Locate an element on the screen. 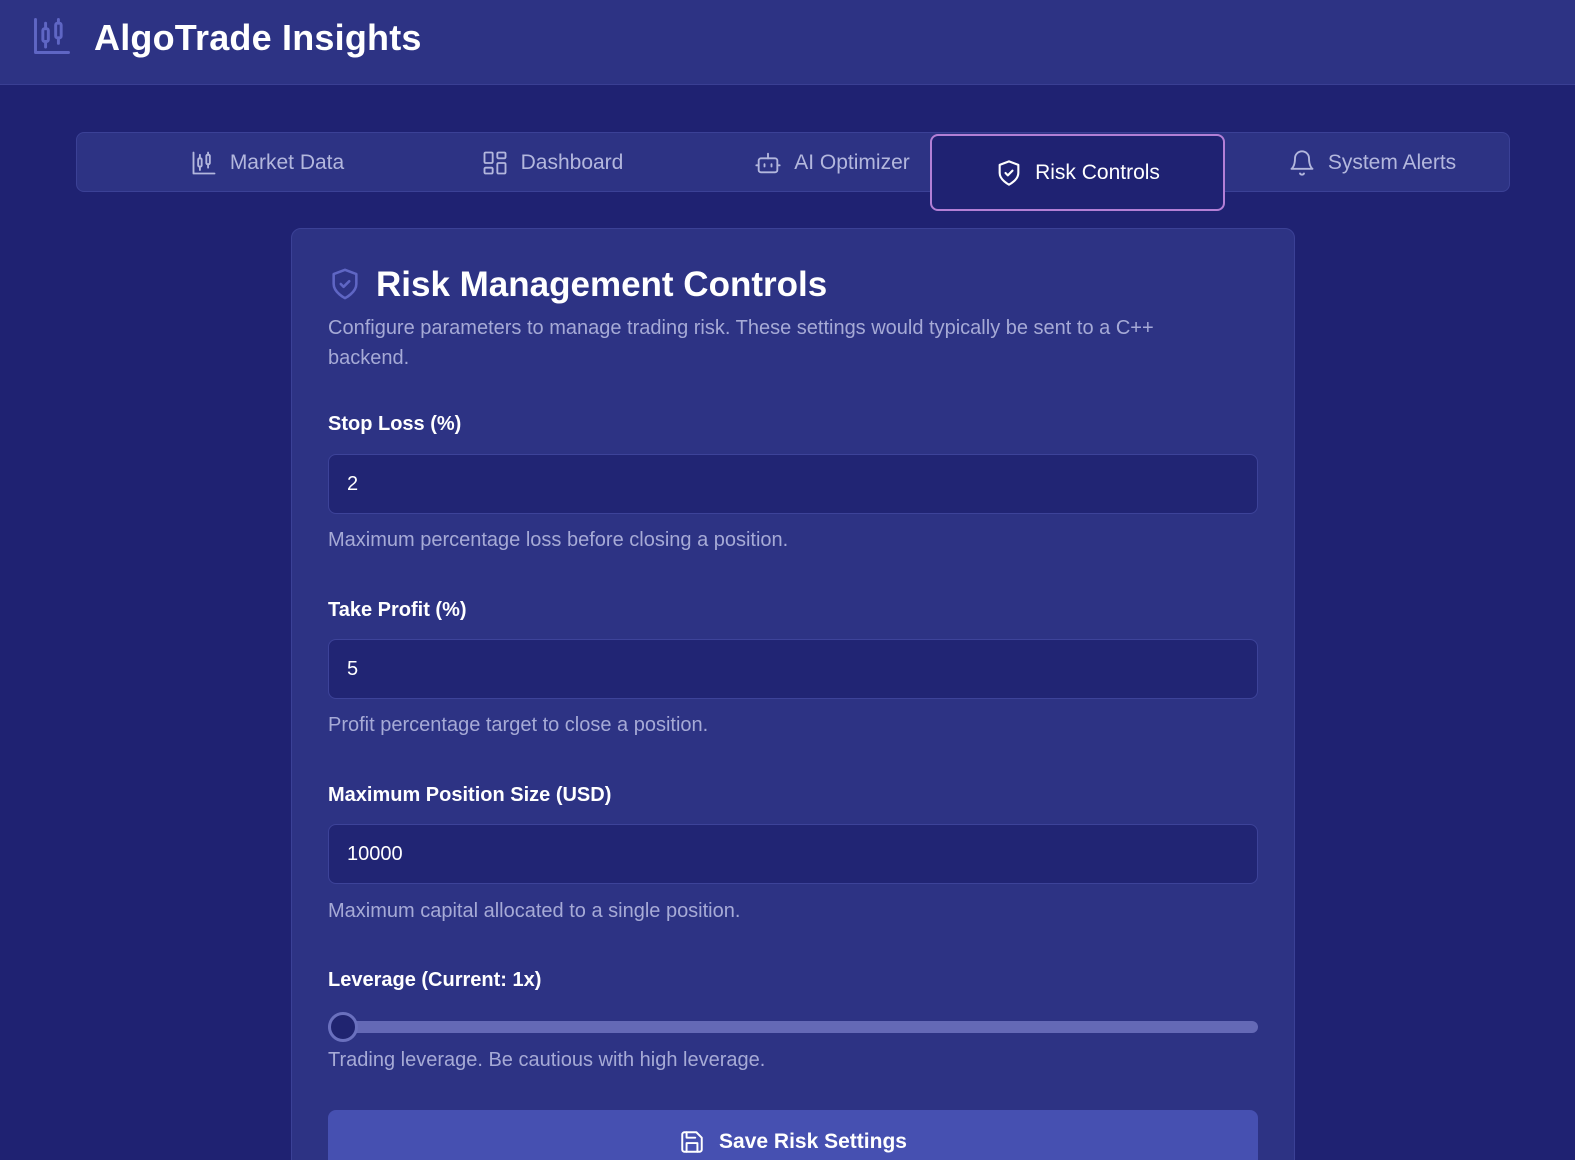 Image resolution: width=1575 pixels, height=1160 pixels. tab-system-alerts: System Alerts is located at coordinates (1372, 163).